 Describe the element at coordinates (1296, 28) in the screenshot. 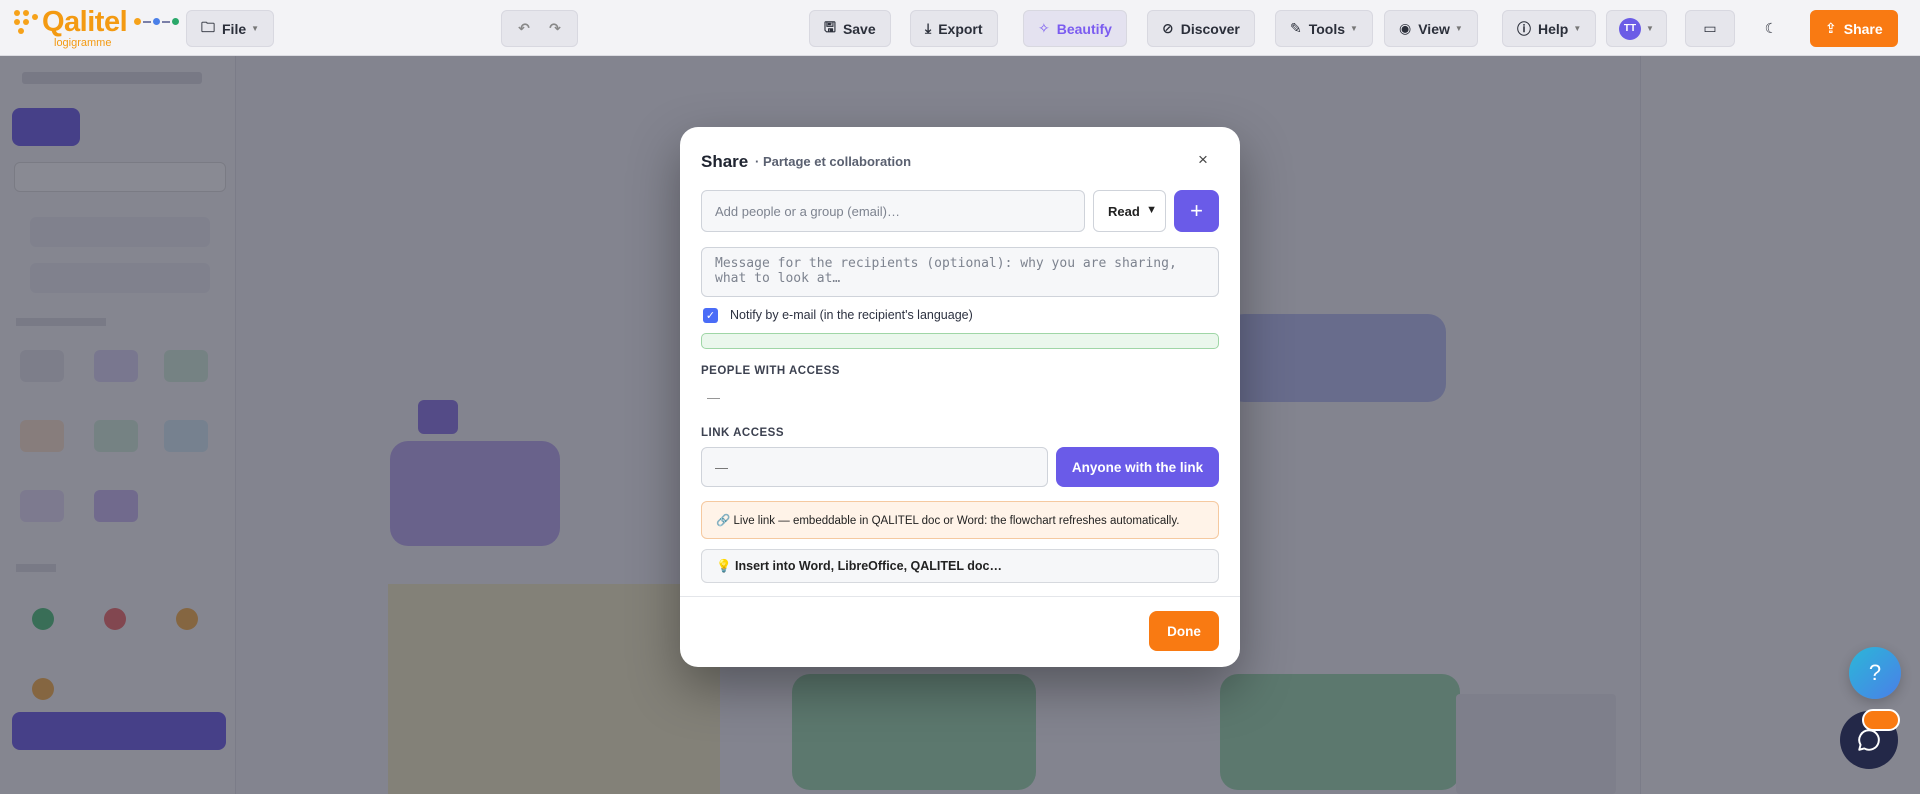

I see `pencil-icon: ✎` at that location.